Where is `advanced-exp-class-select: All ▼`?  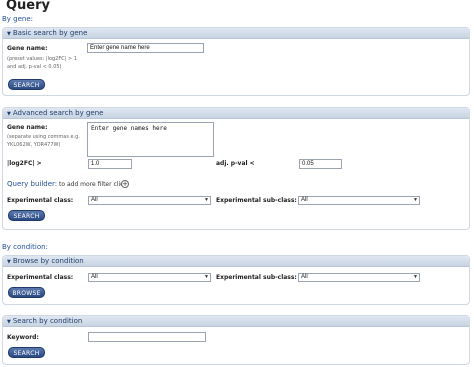
advanced-exp-class-select: All ▼ is located at coordinates (149, 200).